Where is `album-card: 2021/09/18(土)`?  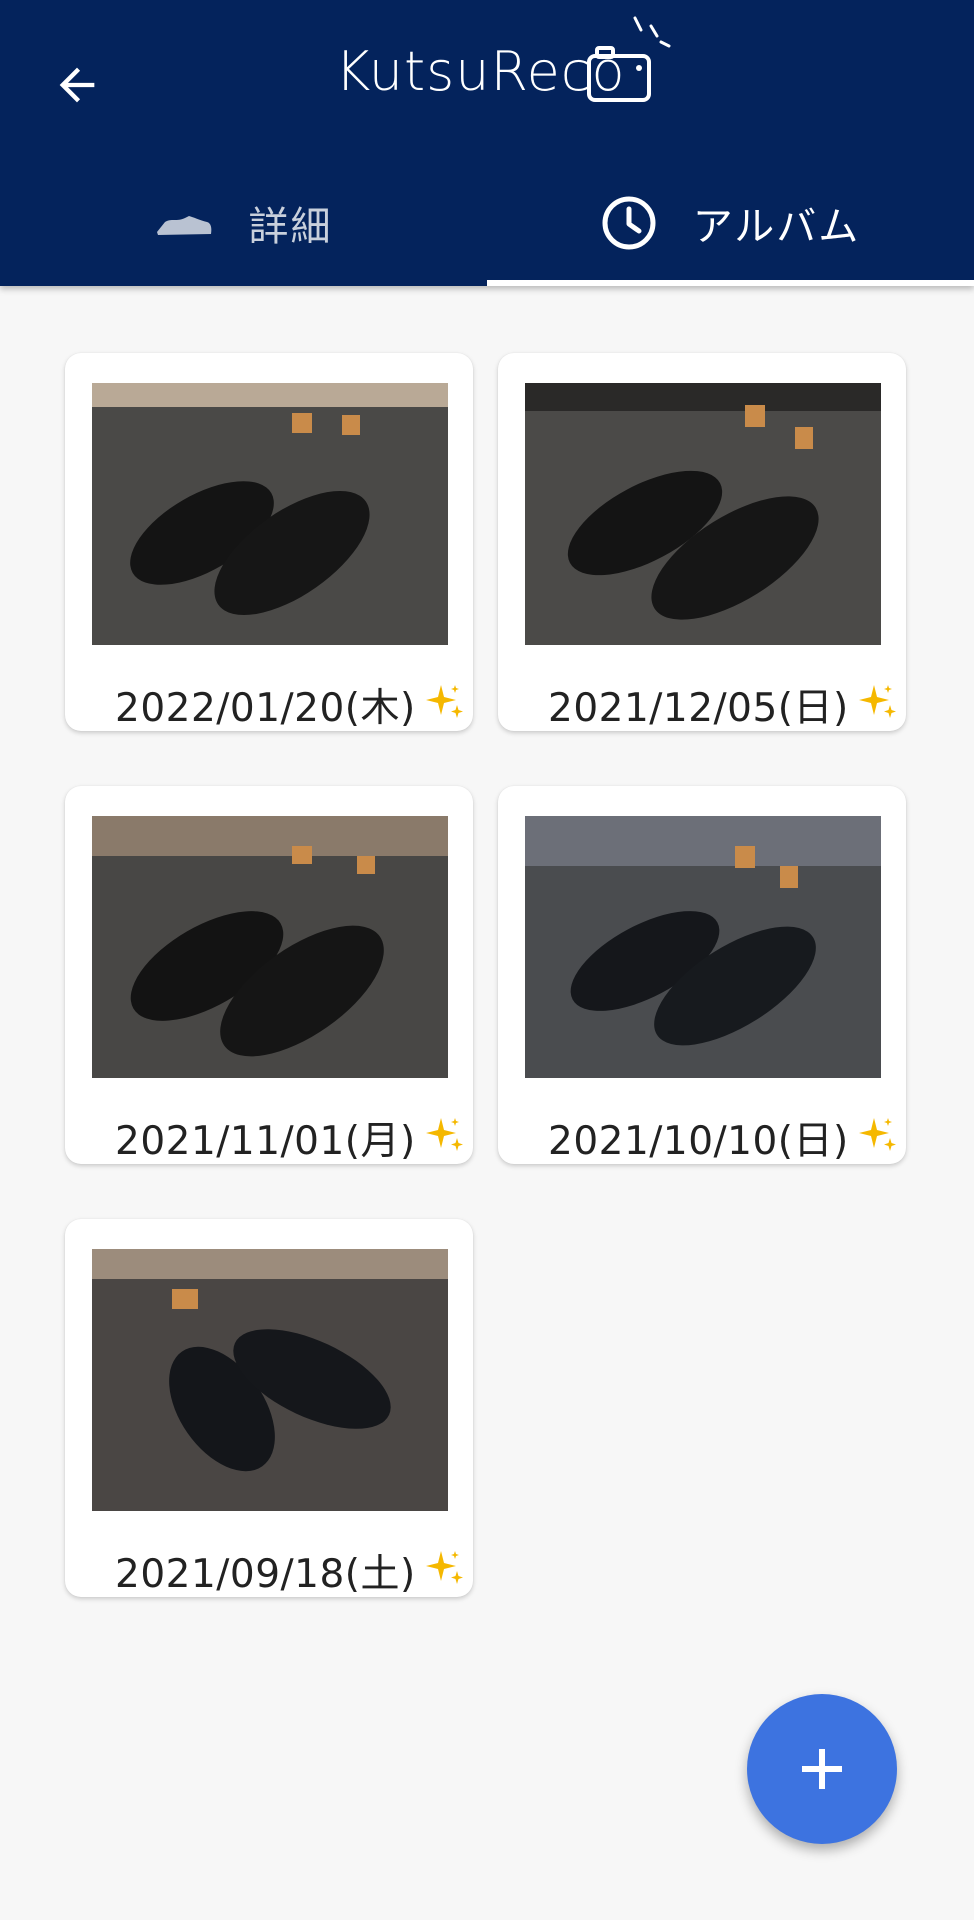
album-card: 2021/09/18(土) is located at coordinates (269, 1408).